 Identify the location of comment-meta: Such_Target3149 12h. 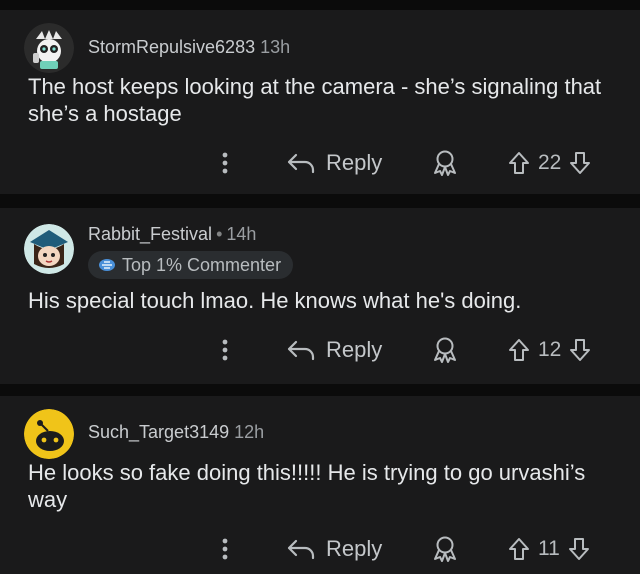
(176, 432).